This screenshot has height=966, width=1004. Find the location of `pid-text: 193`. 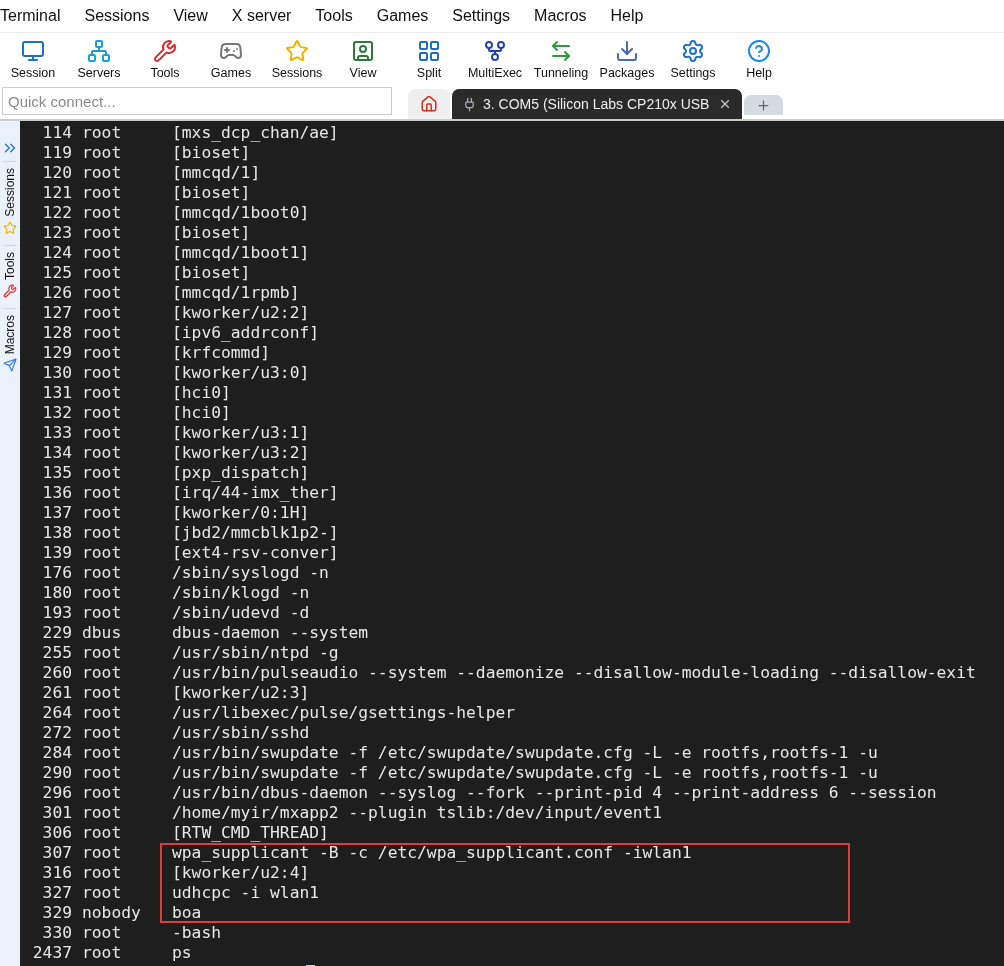

pid-text: 193 is located at coordinates (56, 612).